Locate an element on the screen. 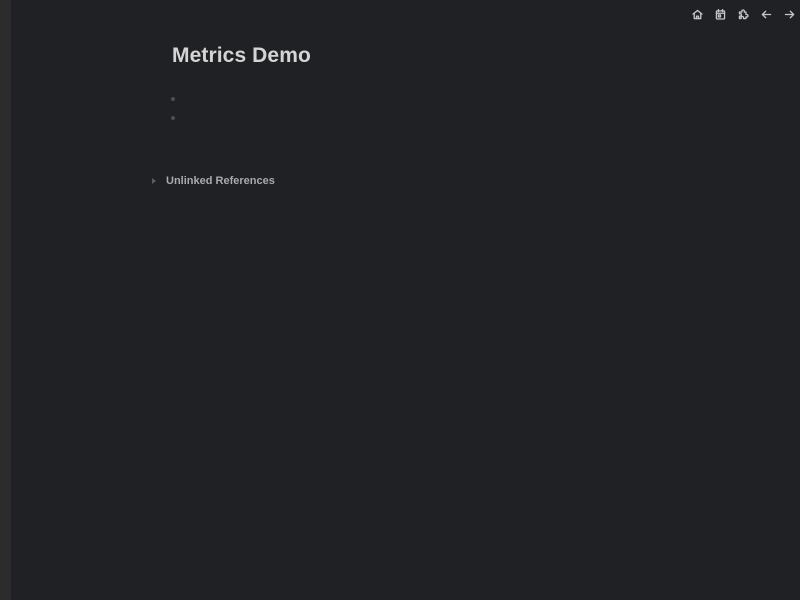 Image resolution: width=800 pixels, height=600 pixels. page-title: Metrics Demo is located at coordinates (241, 56).